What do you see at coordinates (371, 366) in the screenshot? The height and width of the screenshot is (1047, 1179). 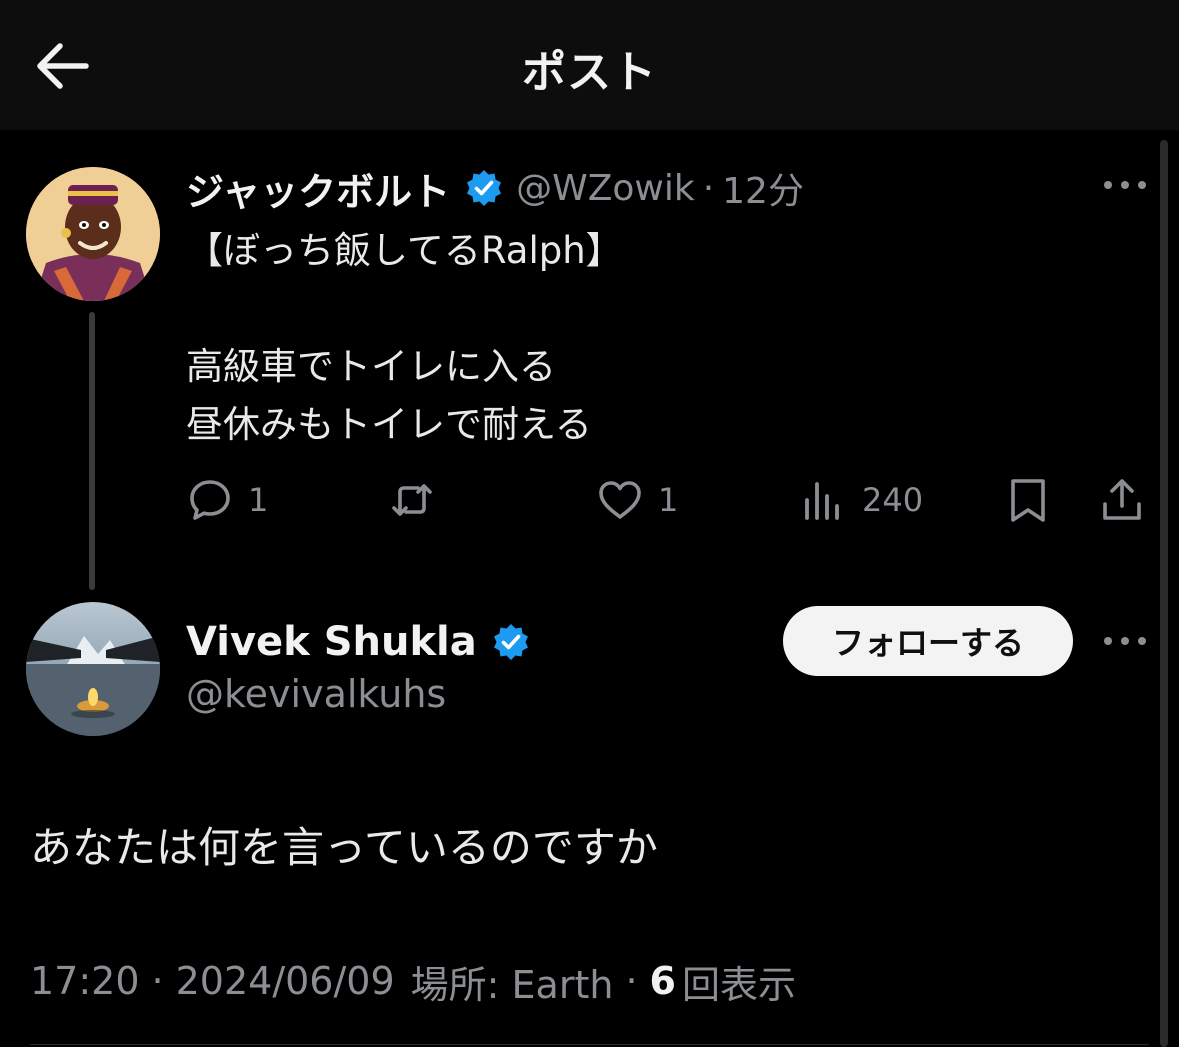 I see `post-text-line: 高級車でトイレに入る` at bounding box center [371, 366].